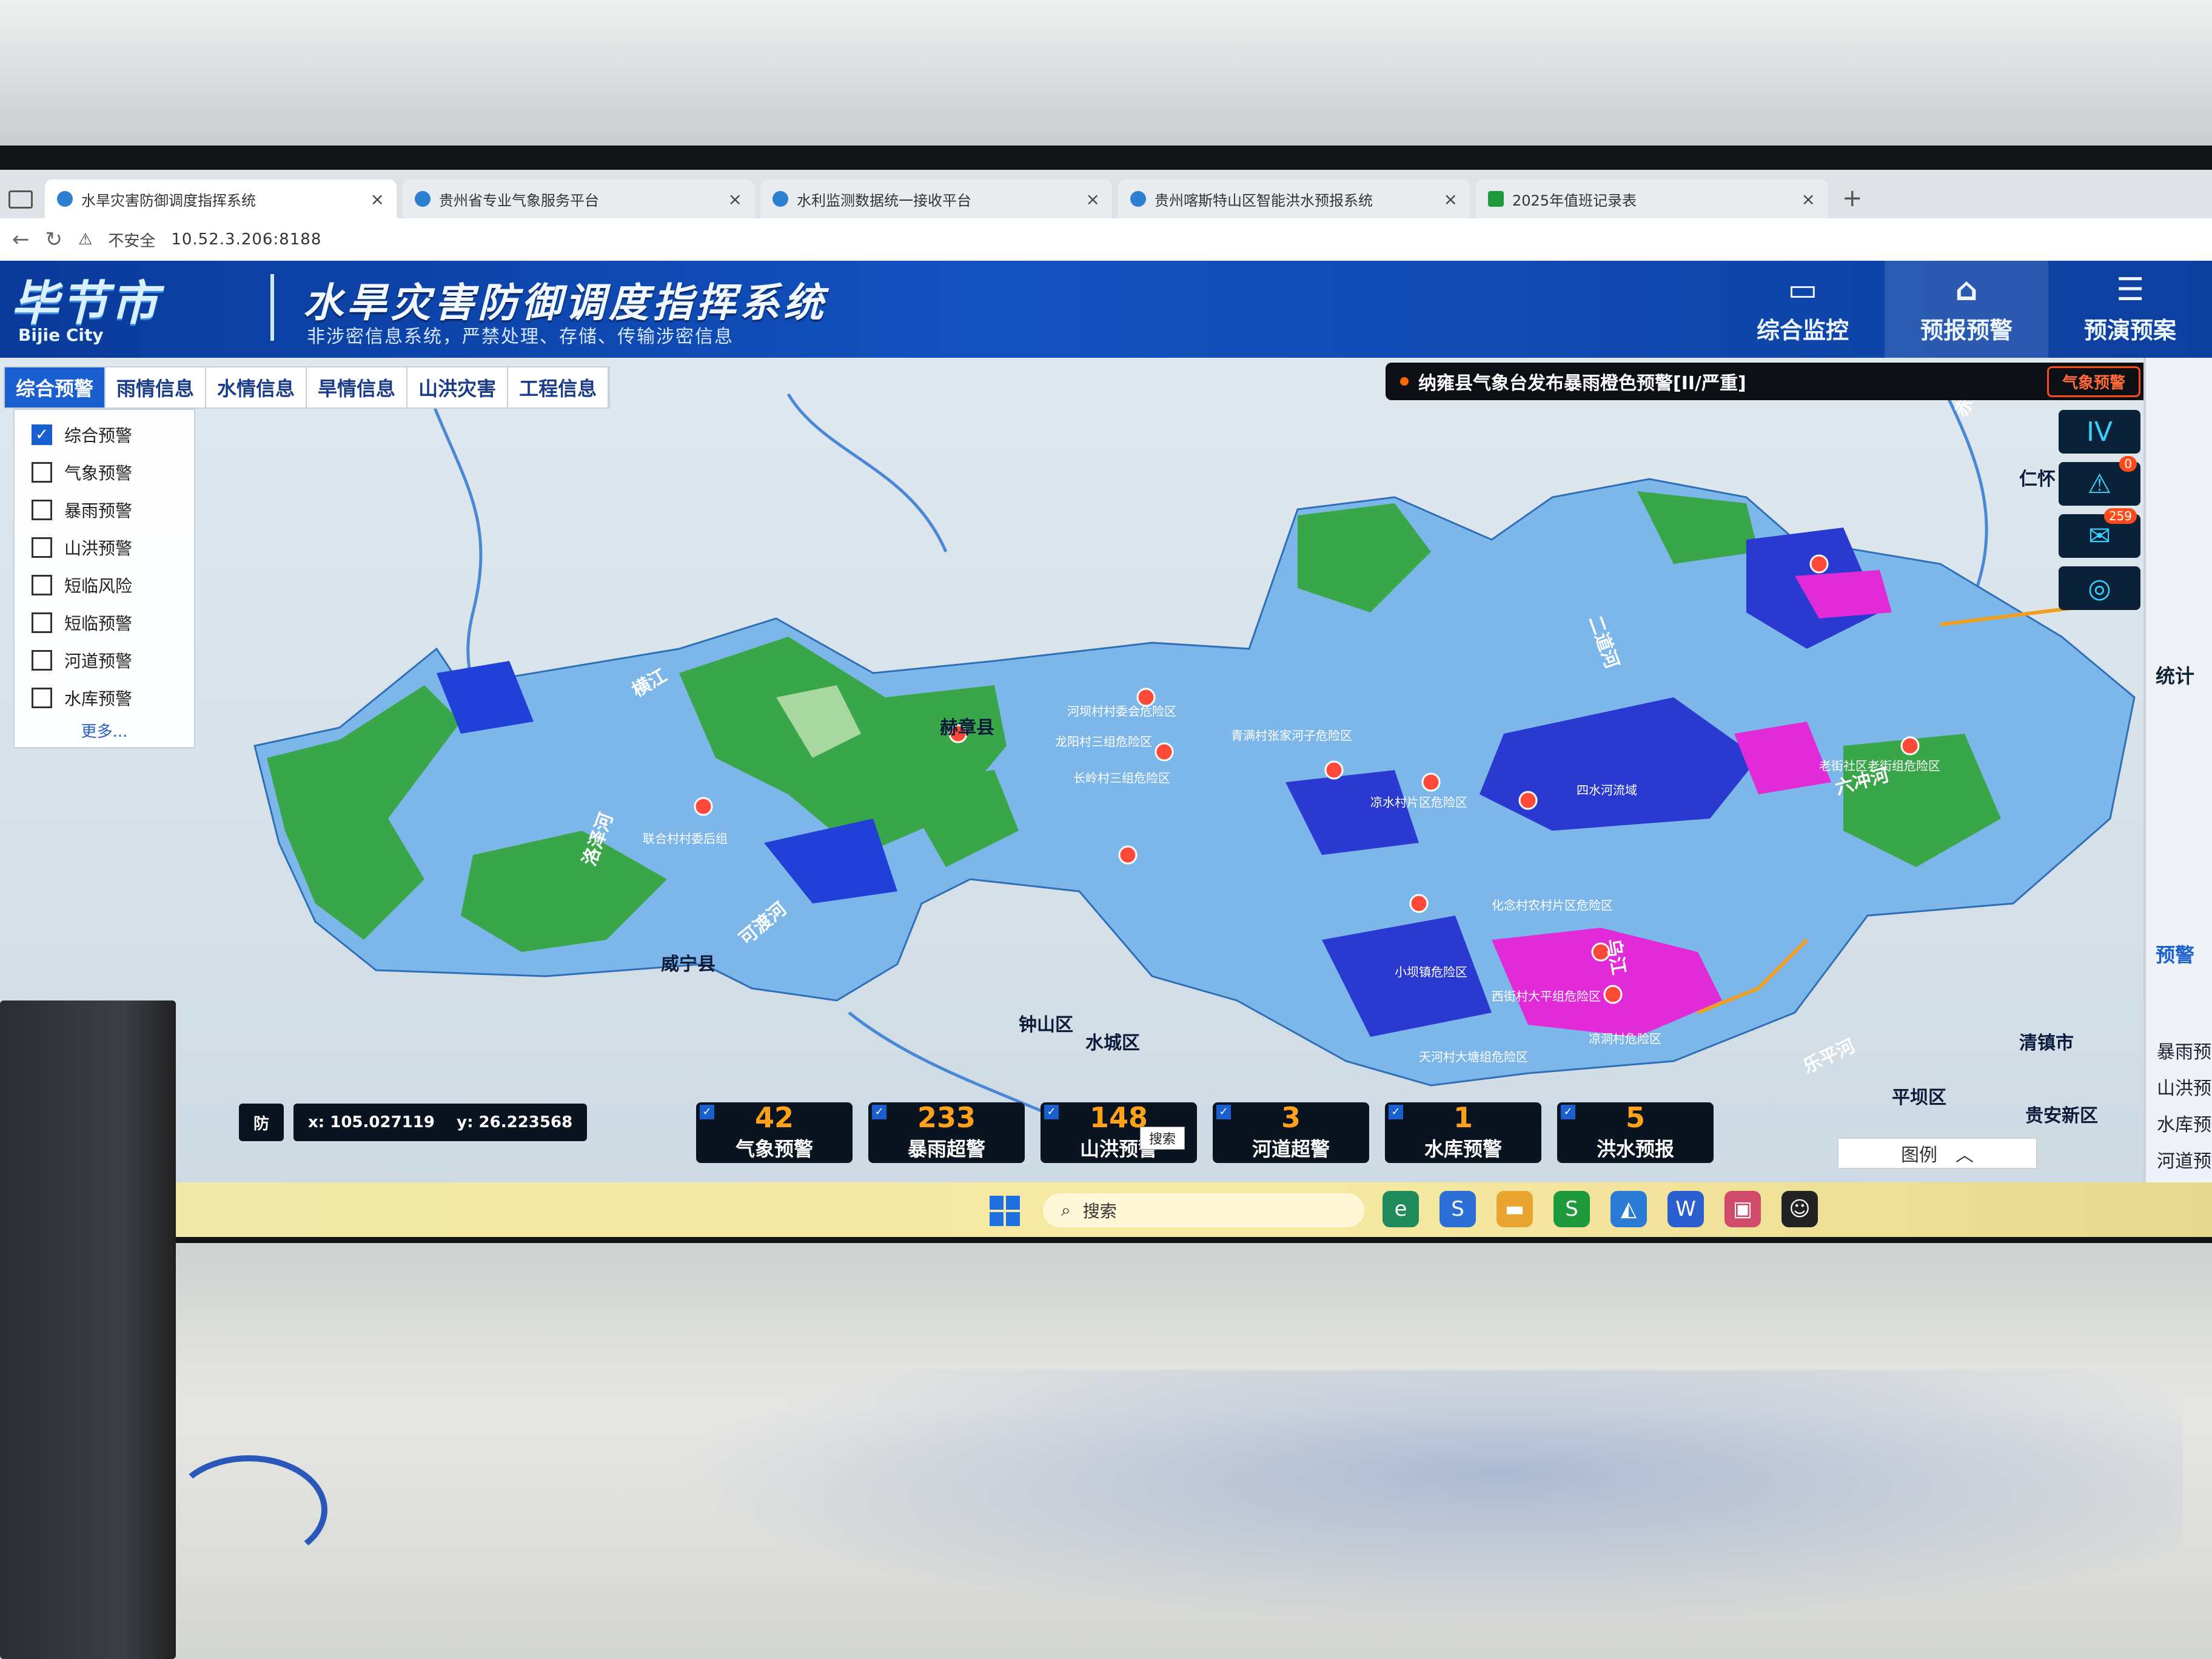  I want to click on chat-app-icon: S, so click(1458, 1209).